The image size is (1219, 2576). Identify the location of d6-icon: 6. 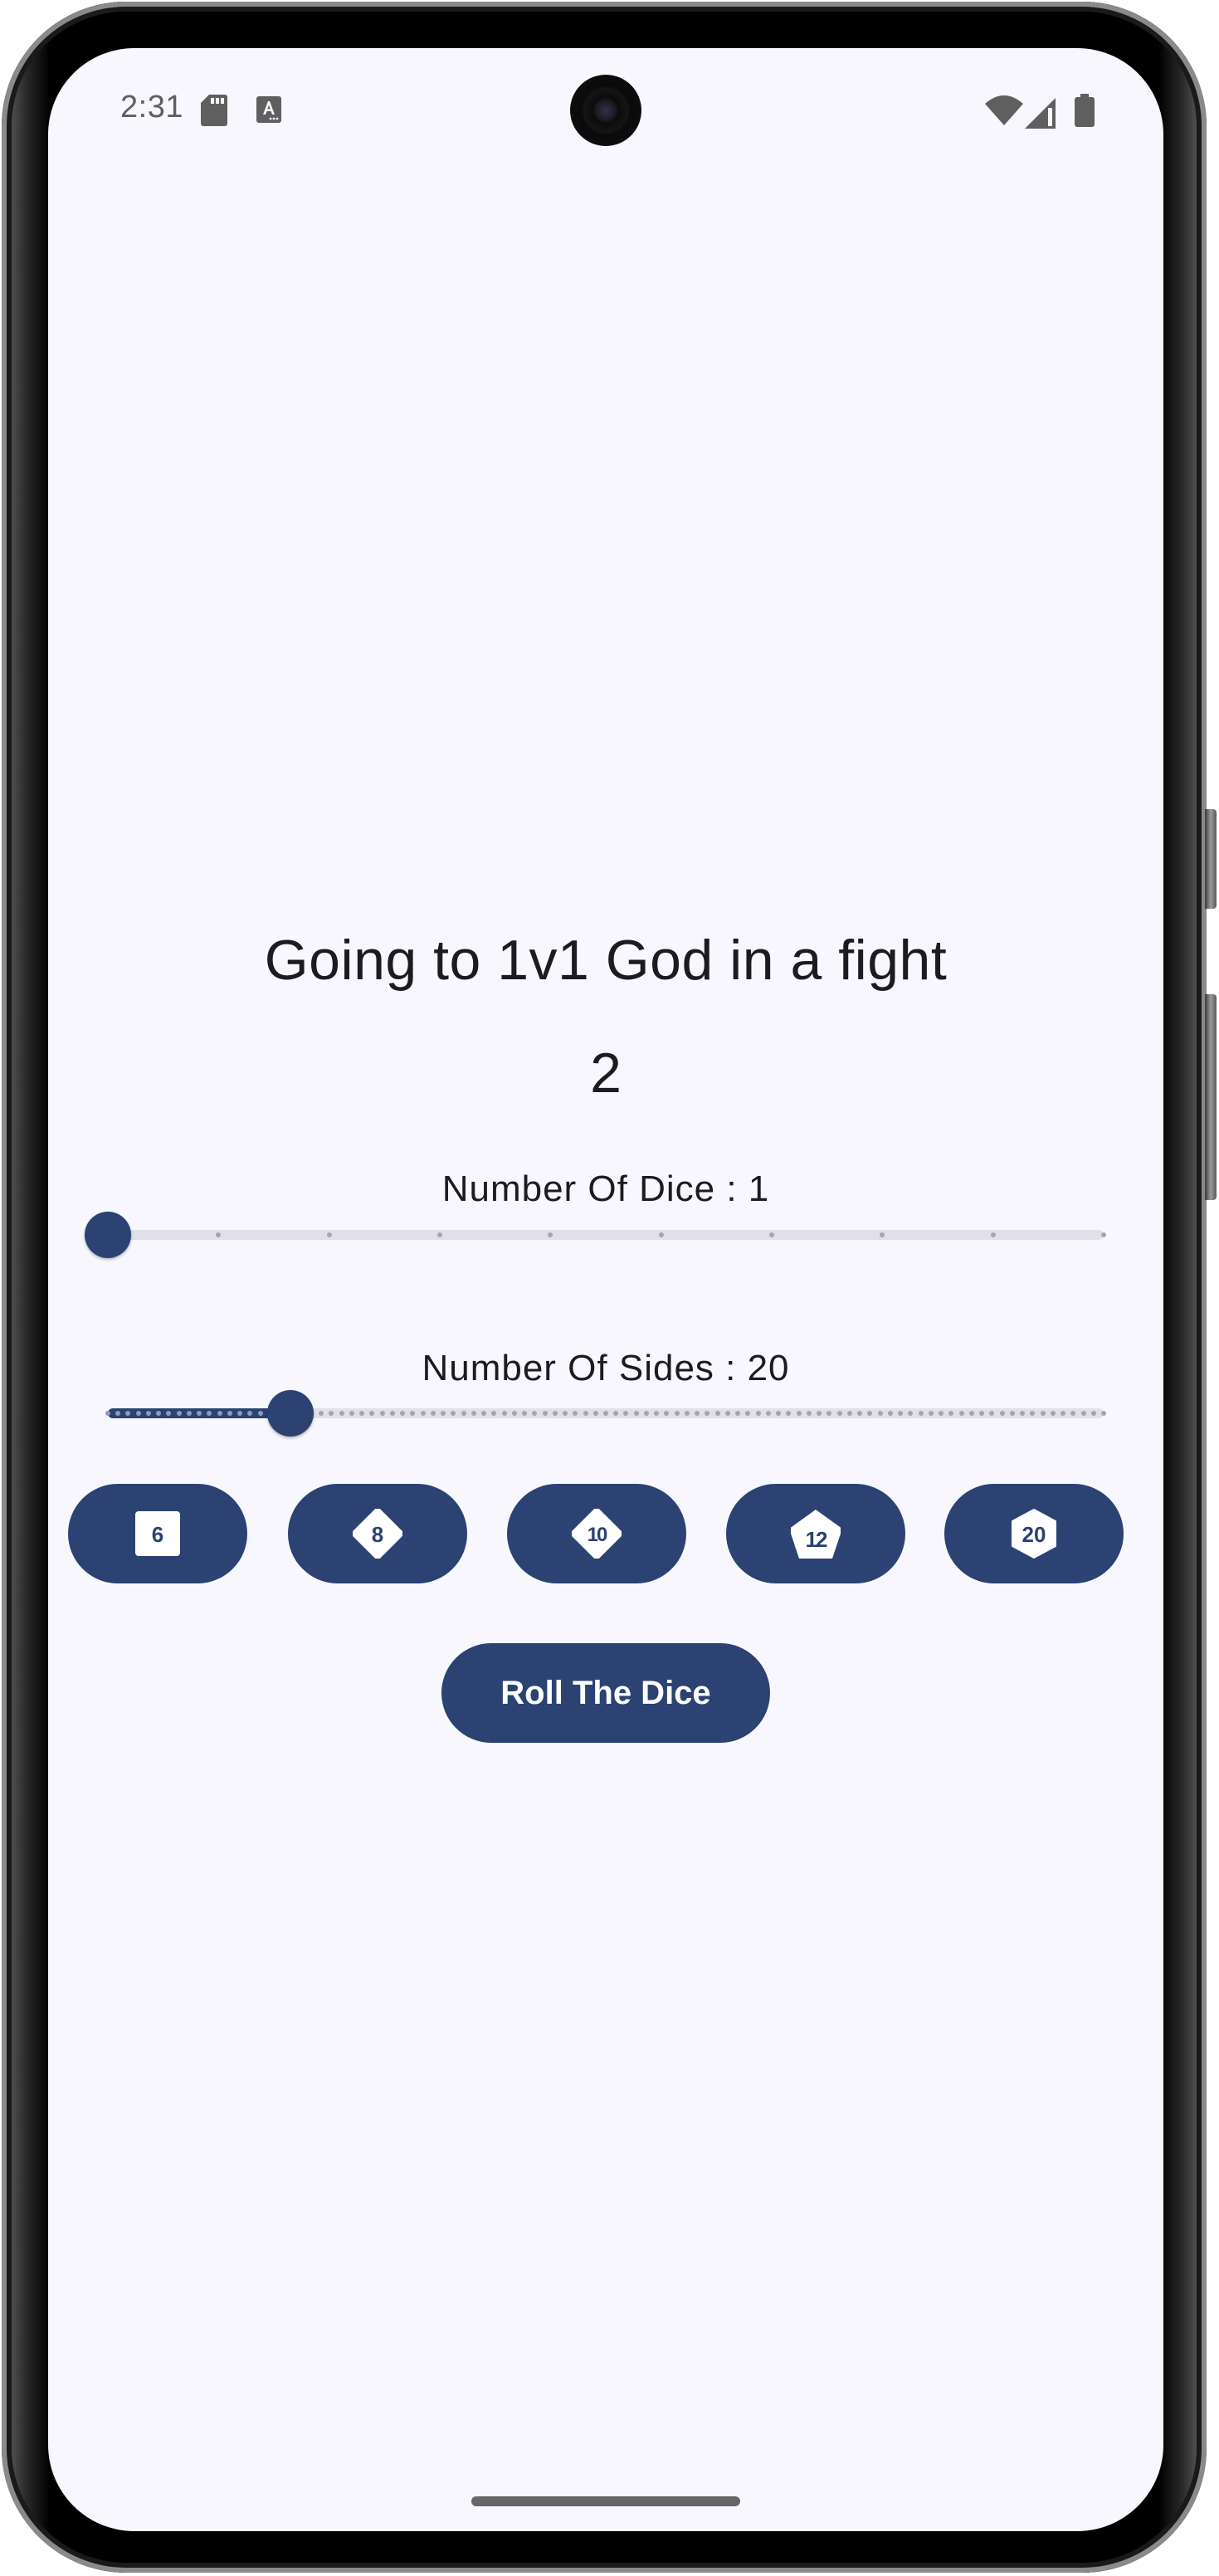
(158, 1534).